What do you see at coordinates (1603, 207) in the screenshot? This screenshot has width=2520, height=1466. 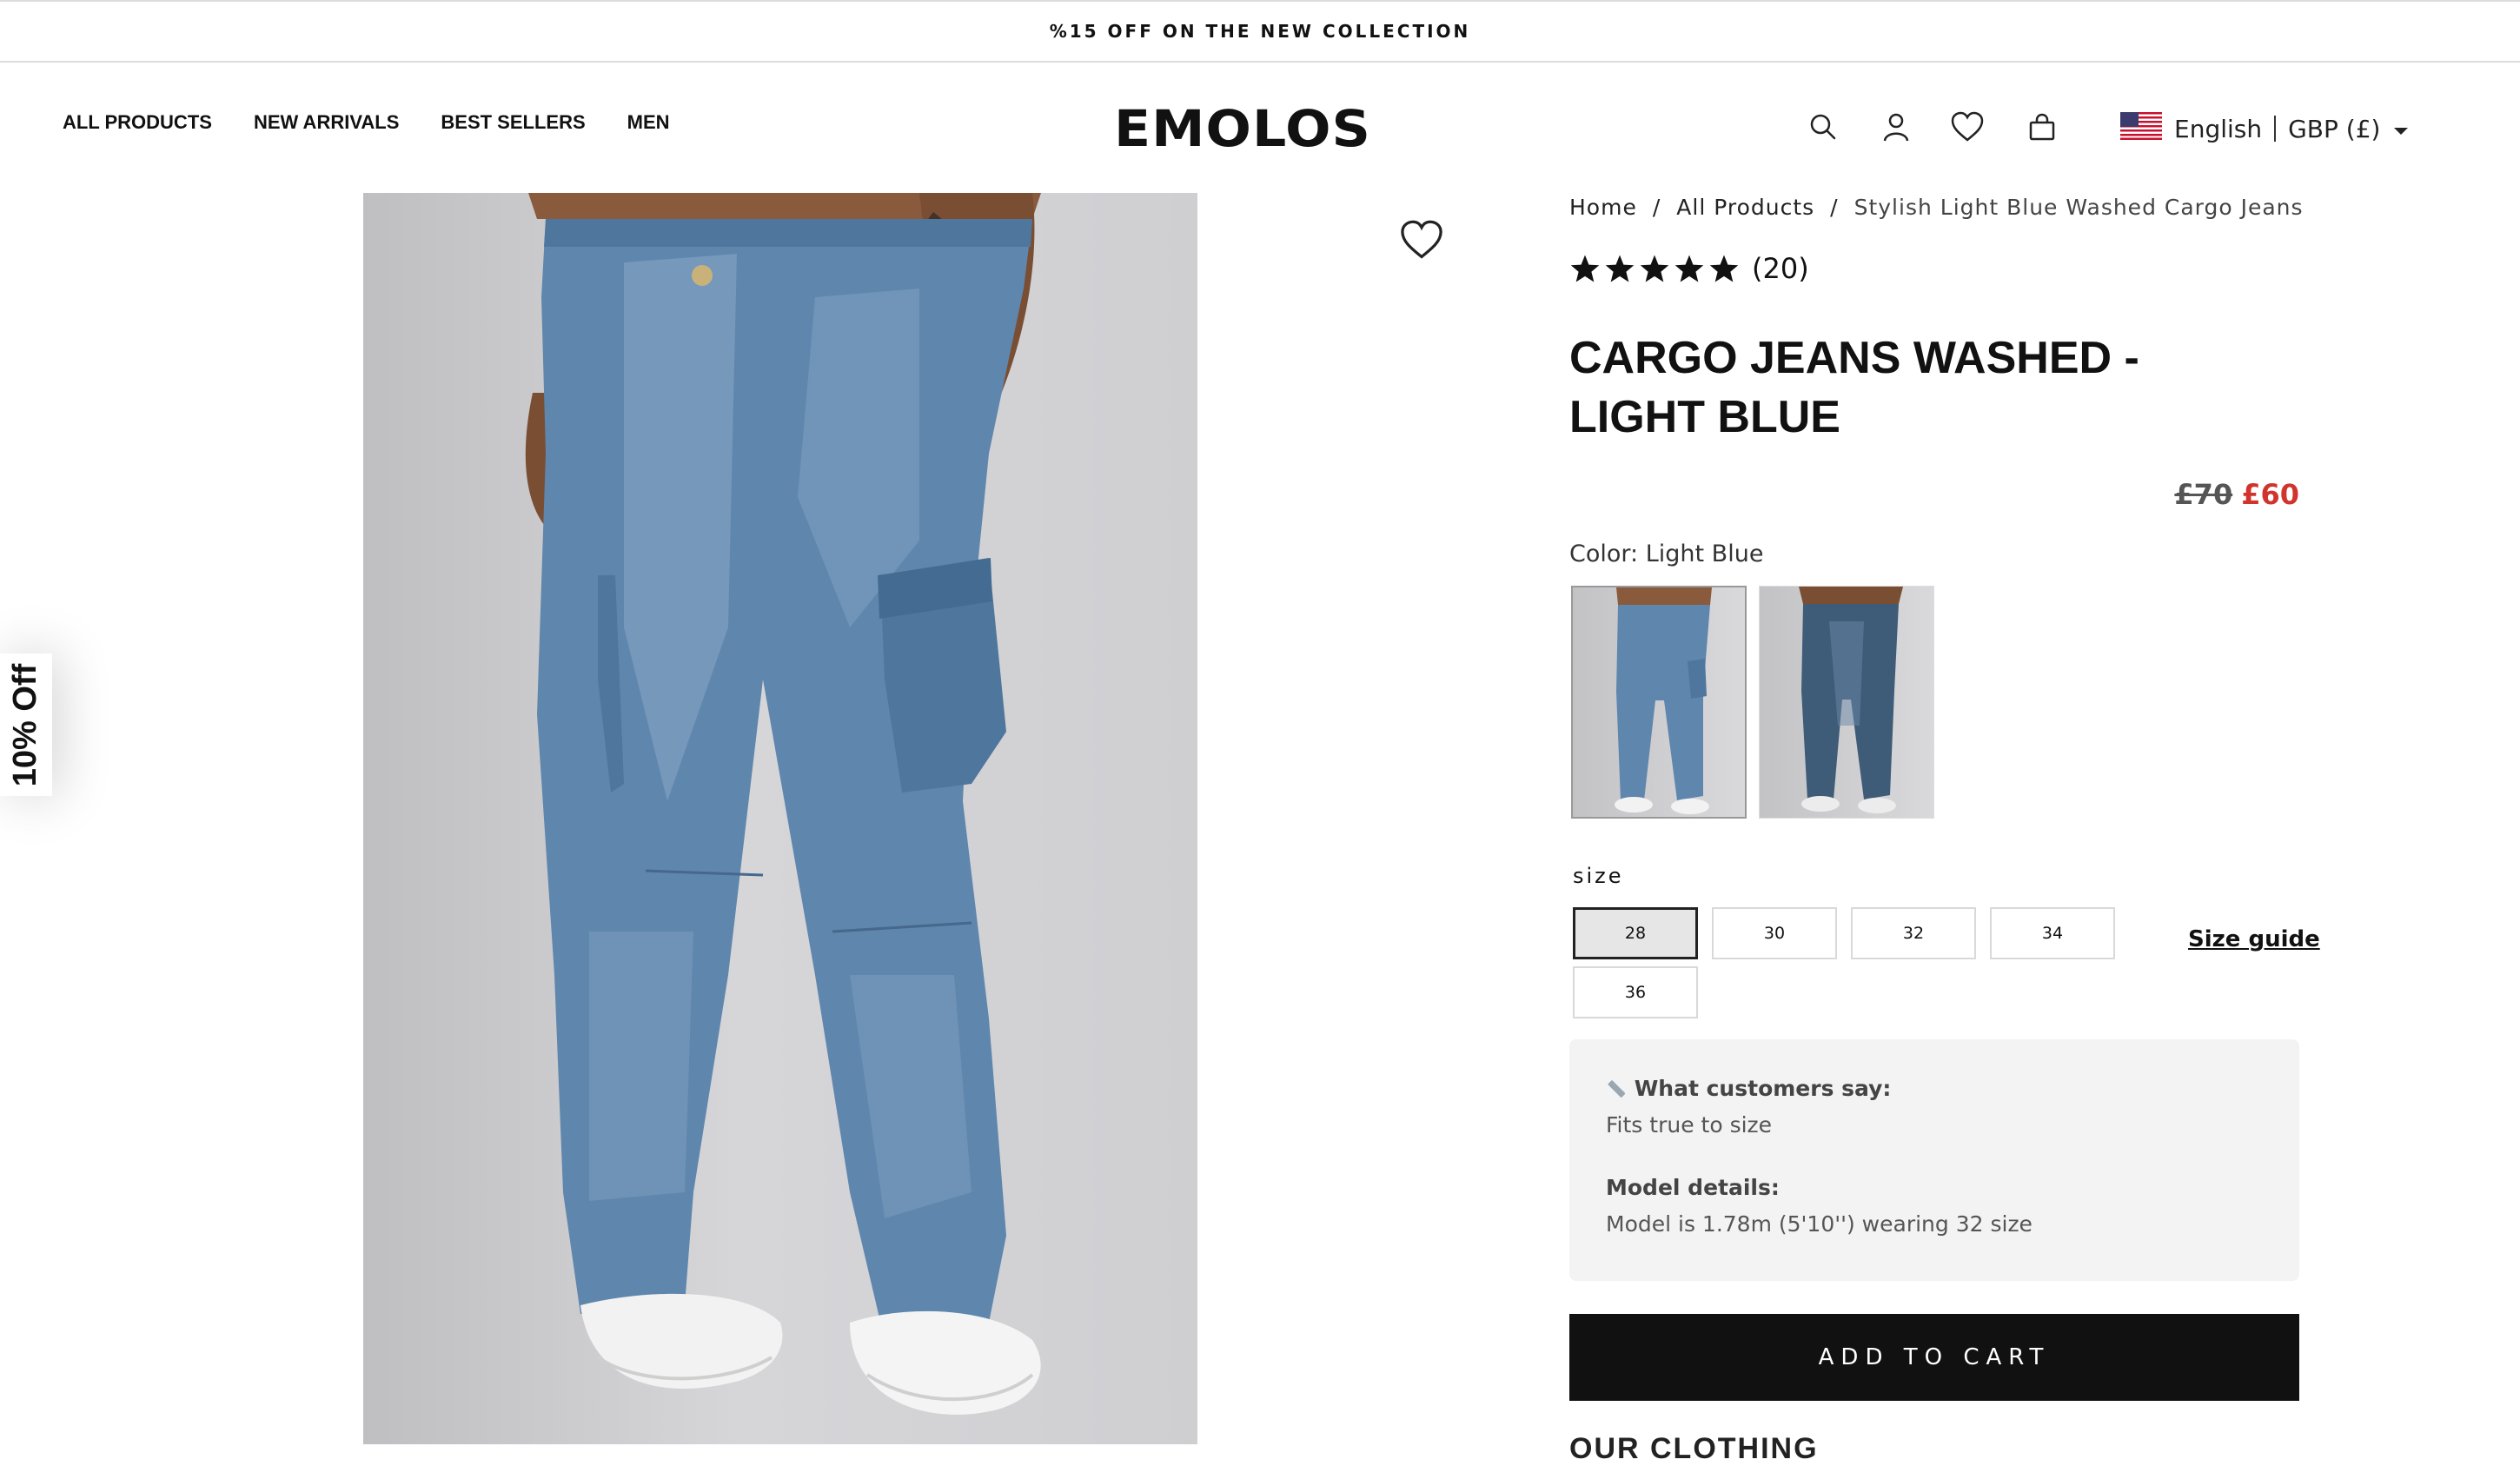 I see `breadcrumb-home: Home` at bounding box center [1603, 207].